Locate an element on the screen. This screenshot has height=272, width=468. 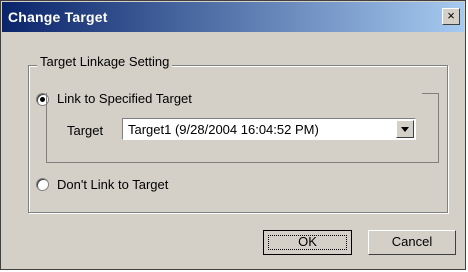
target-label: Target is located at coordinates (85, 130).